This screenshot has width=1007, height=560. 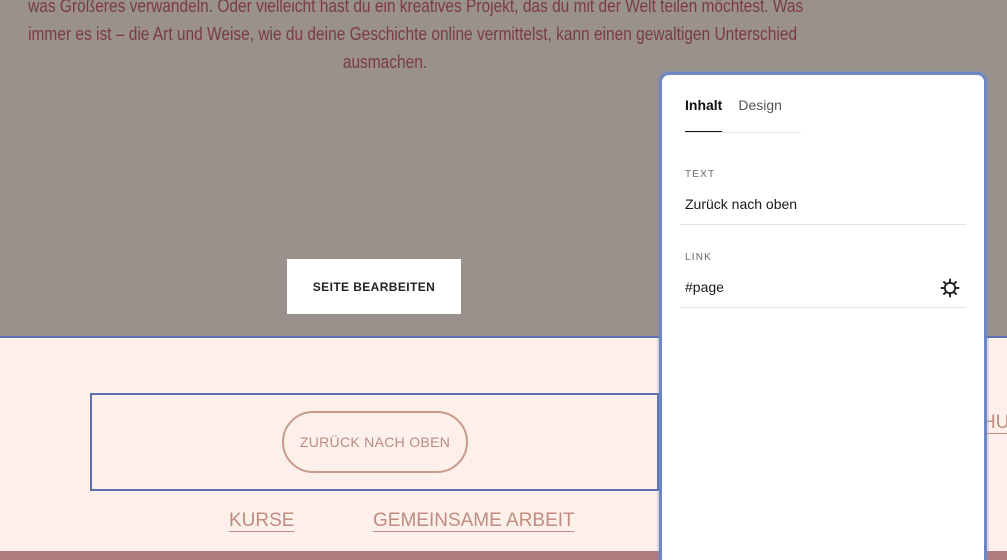 What do you see at coordinates (700, 174) in the screenshot?
I see `text-field-label: TEXT` at bounding box center [700, 174].